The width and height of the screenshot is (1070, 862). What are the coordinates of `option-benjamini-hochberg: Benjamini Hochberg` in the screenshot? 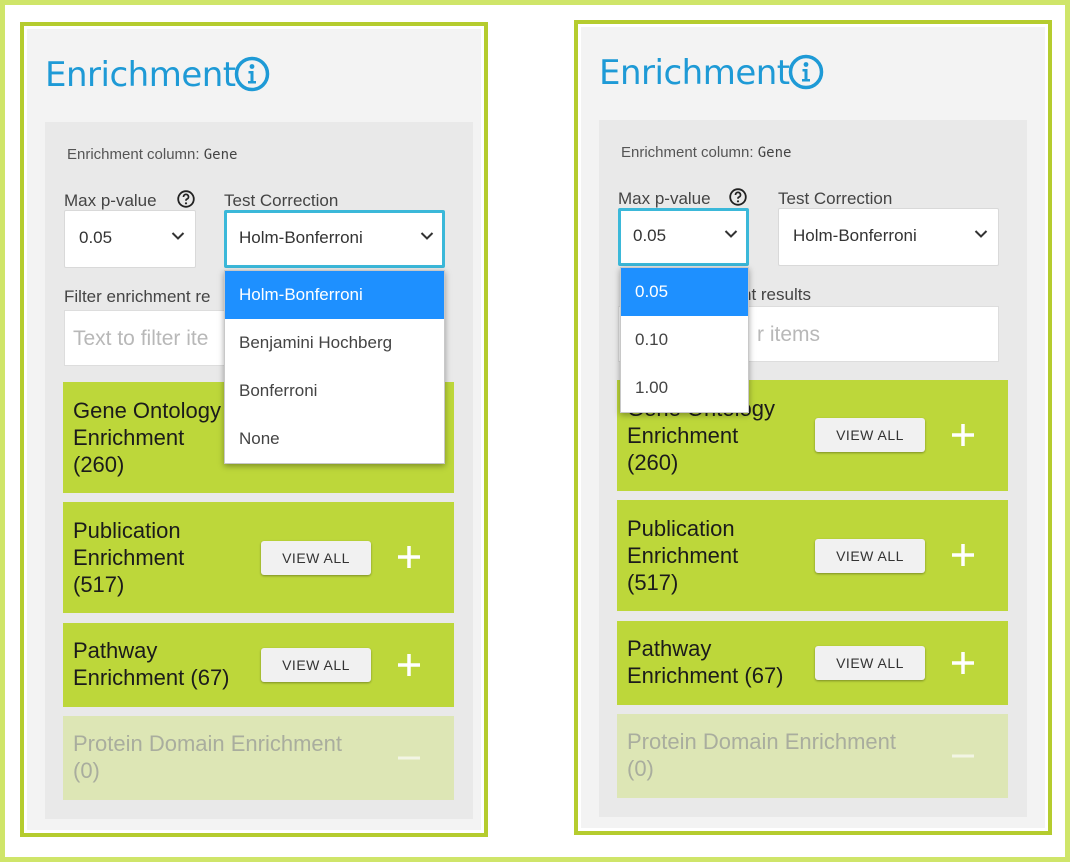 It's located at (334, 343).